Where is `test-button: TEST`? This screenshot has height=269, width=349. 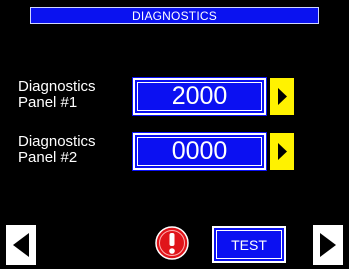
test-button: TEST is located at coordinates (249, 244).